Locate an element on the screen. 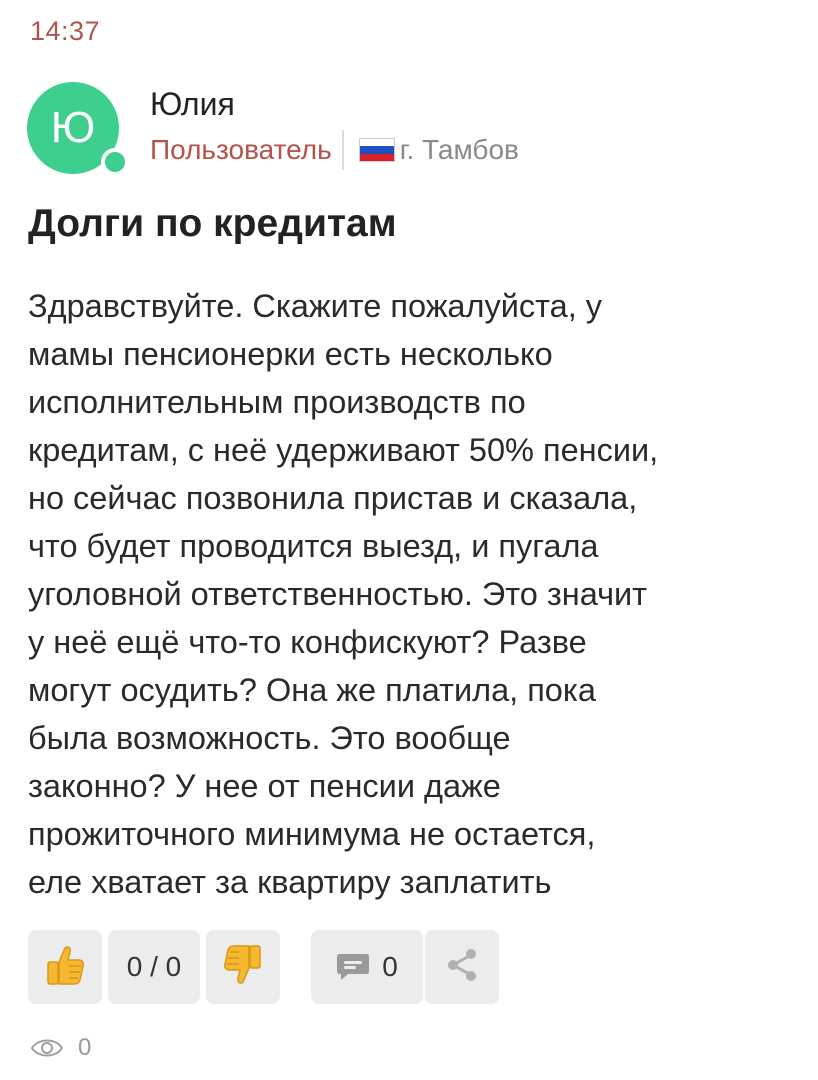  share-button is located at coordinates (462, 967).